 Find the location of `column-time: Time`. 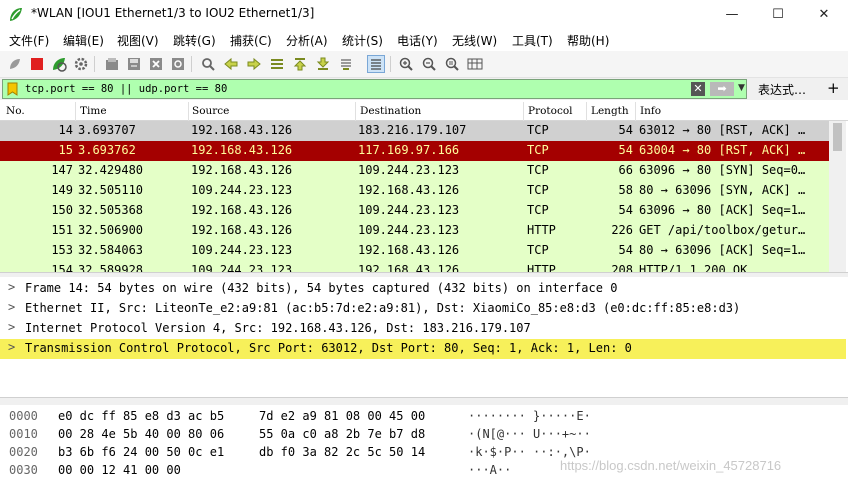

column-time: Time is located at coordinates (93, 111).